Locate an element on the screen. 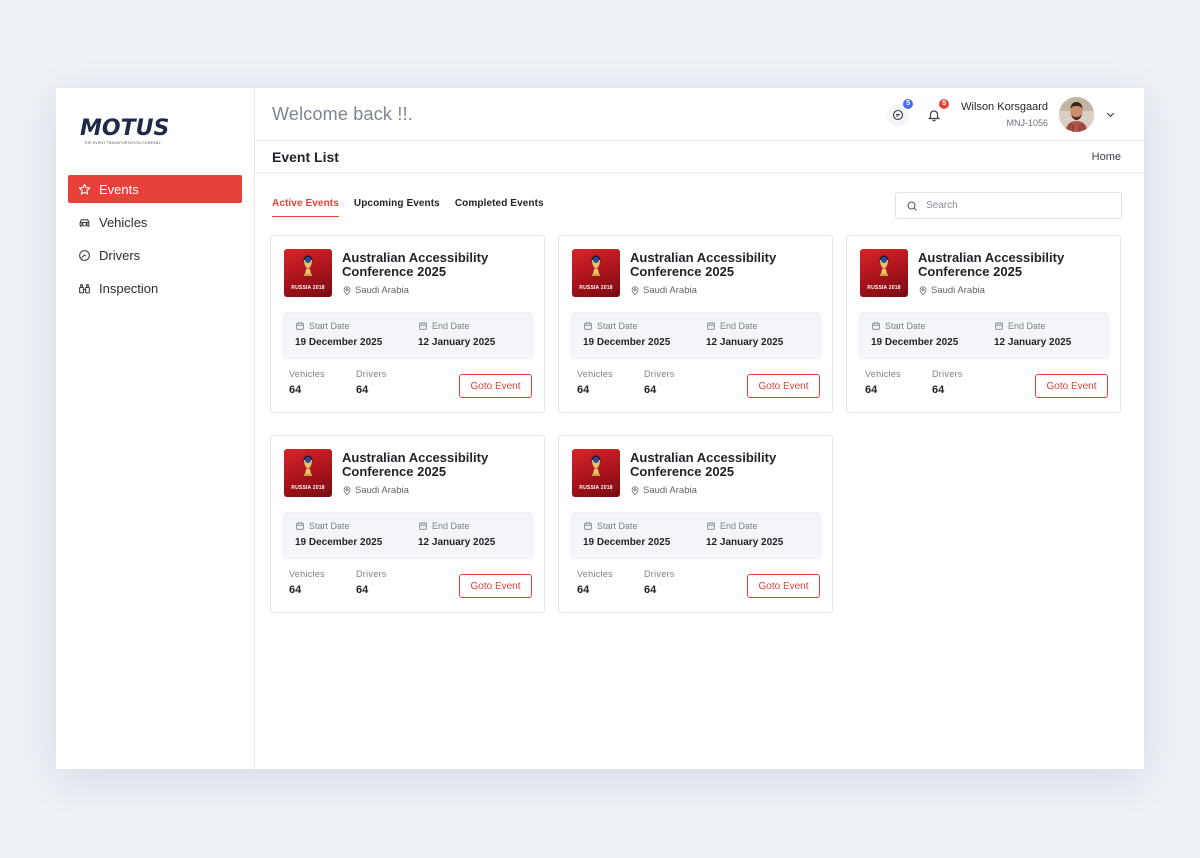 This screenshot has height=858, width=1200. binoculars-icon is located at coordinates (84, 288).